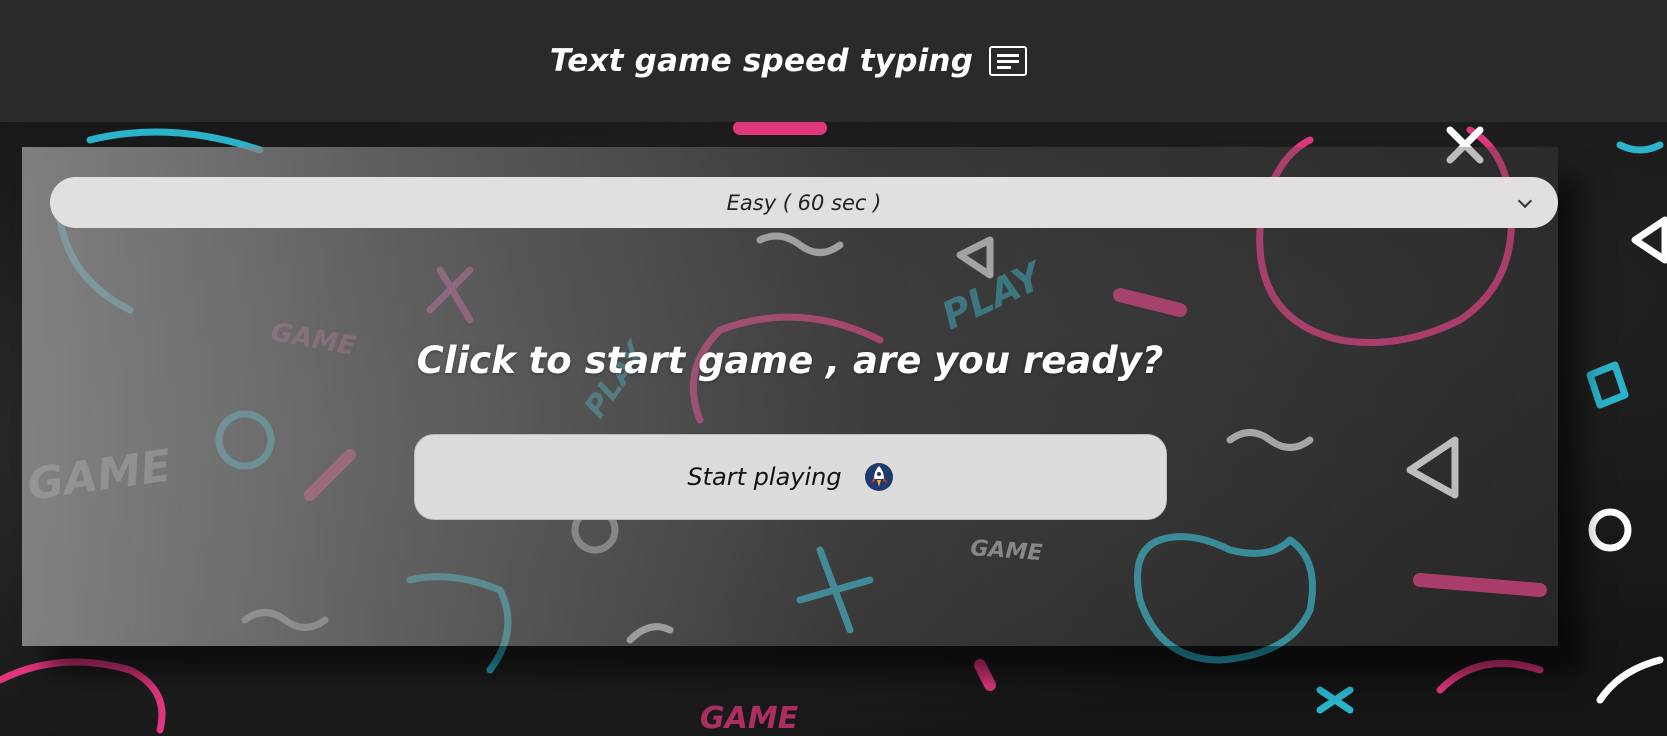 This screenshot has width=1667, height=736. What do you see at coordinates (1008, 61) in the screenshot?
I see `notes-icon` at bounding box center [1008, 61].